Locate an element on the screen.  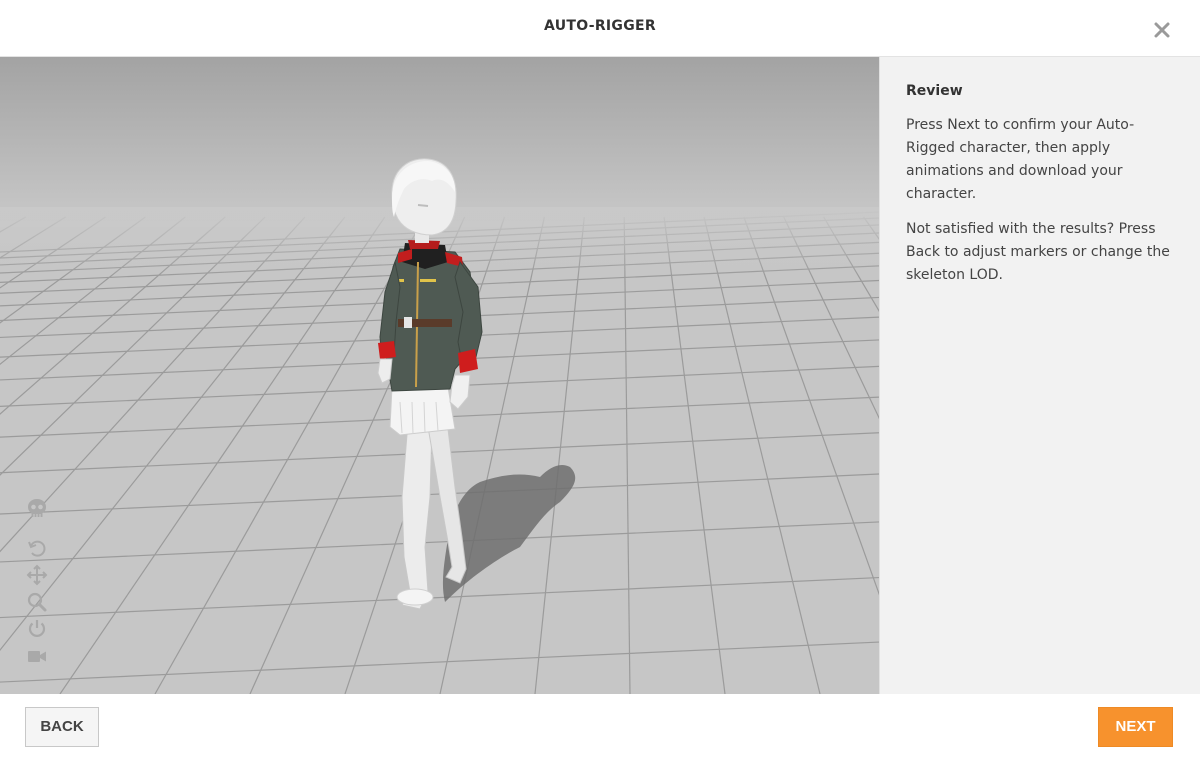
zoom-tool is located at coordinates (37, 602).